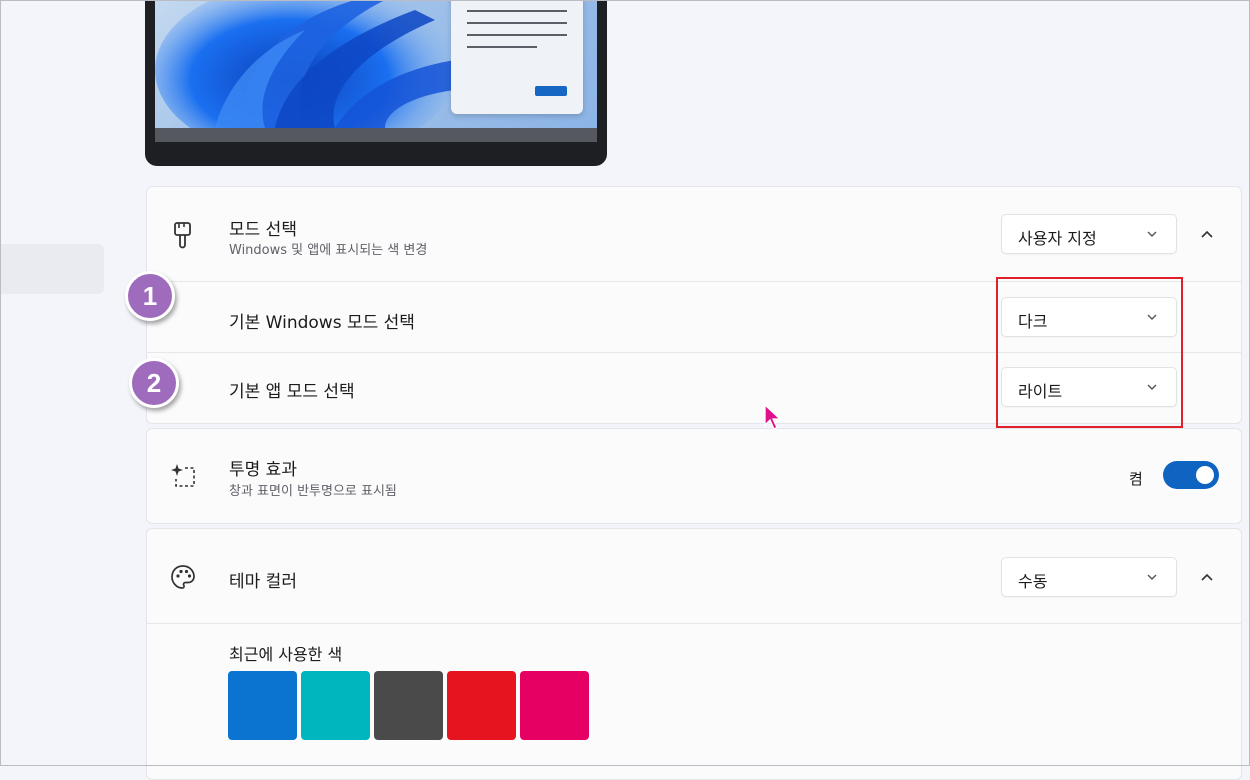 This screenshot has height=780, width=1250. What do you see at coordinates (1089, 577) in the screenshot?
I see `theme-color-dropdown: 수동` at bounding box center [1089, 577].